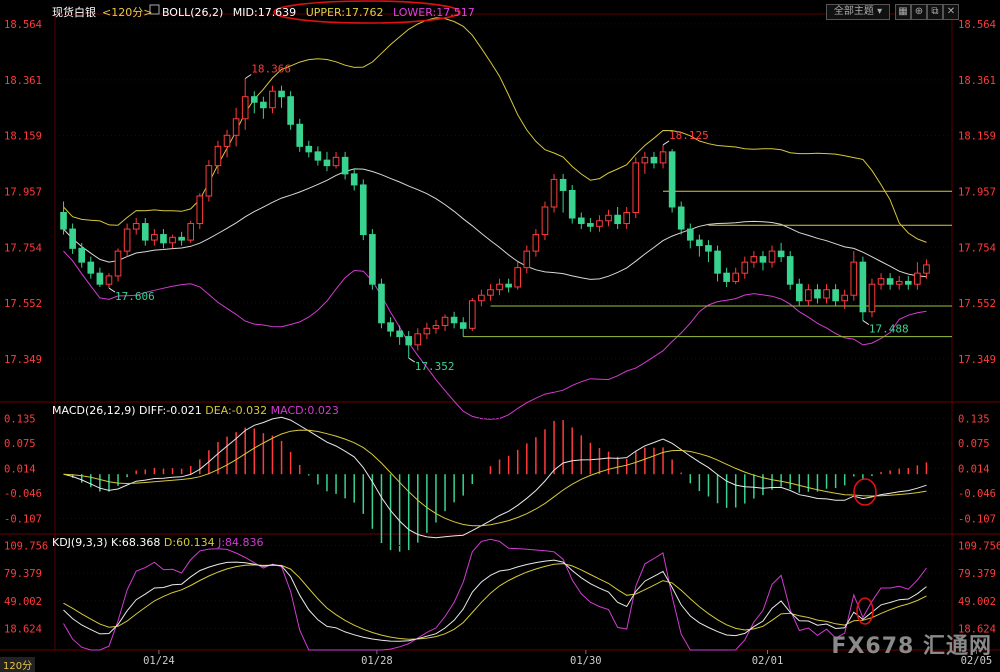 The width and height of the screenshot is (1000, 672). I want to click on kdj-y-tick-label-right: 49.002, so click(977, 602).